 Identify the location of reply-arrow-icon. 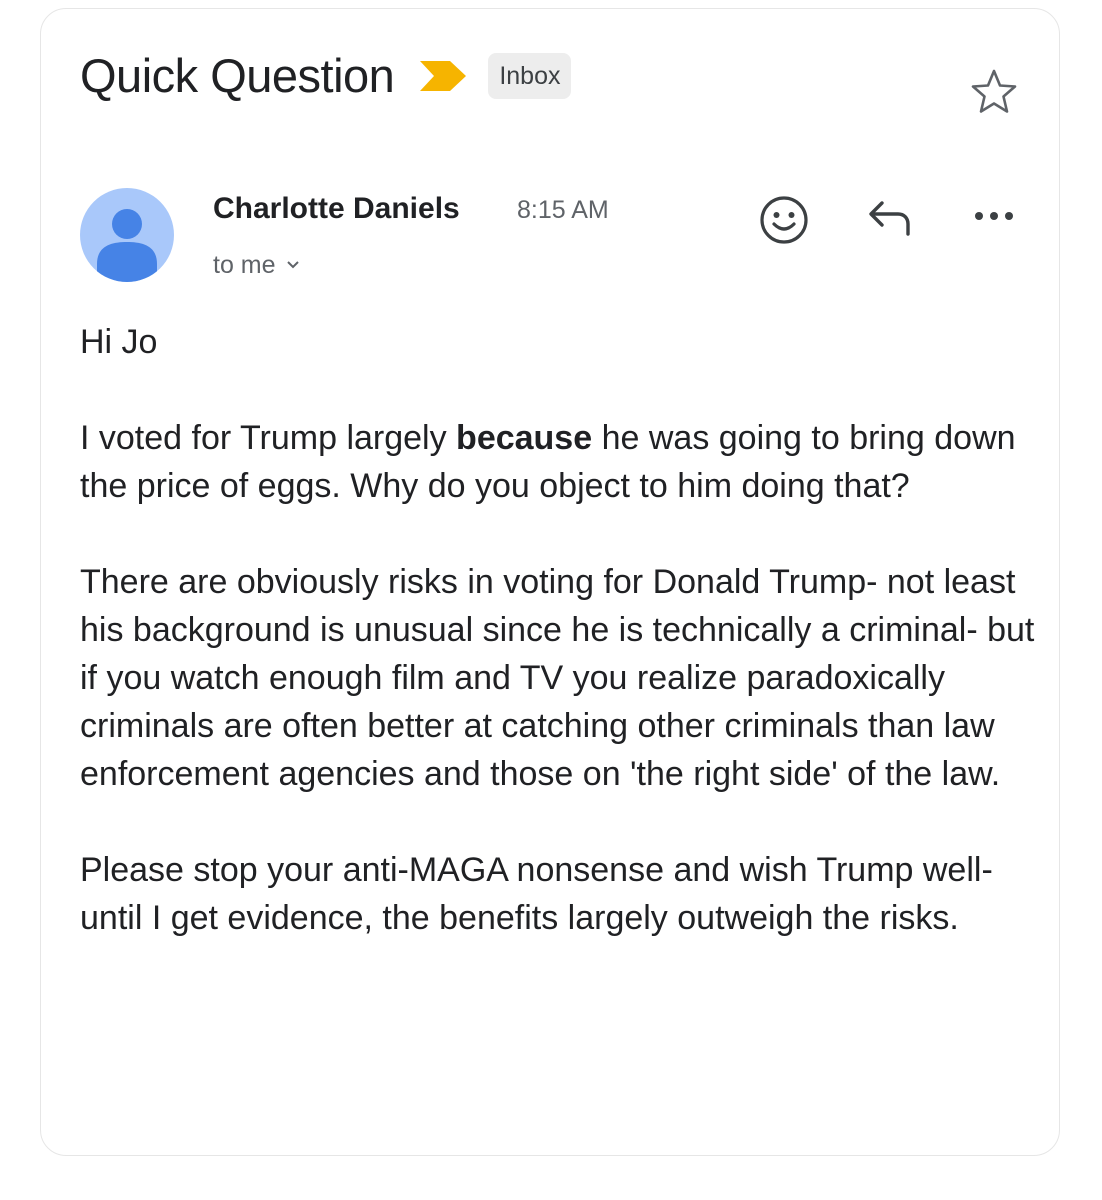
(889, 218).